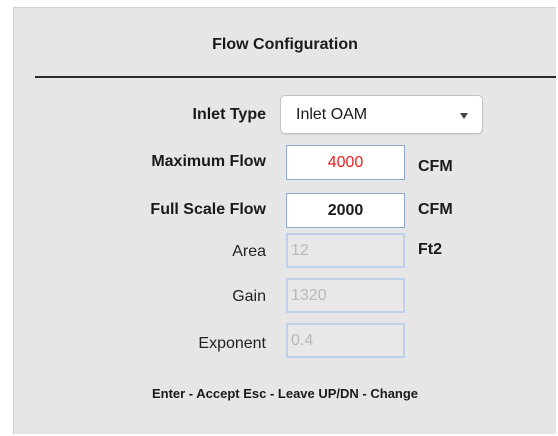 The image size is (558, 436). Describe the element at coordinates (345, 162) in the screenshot. I see `maximum-flow-input: 4000` at that location.